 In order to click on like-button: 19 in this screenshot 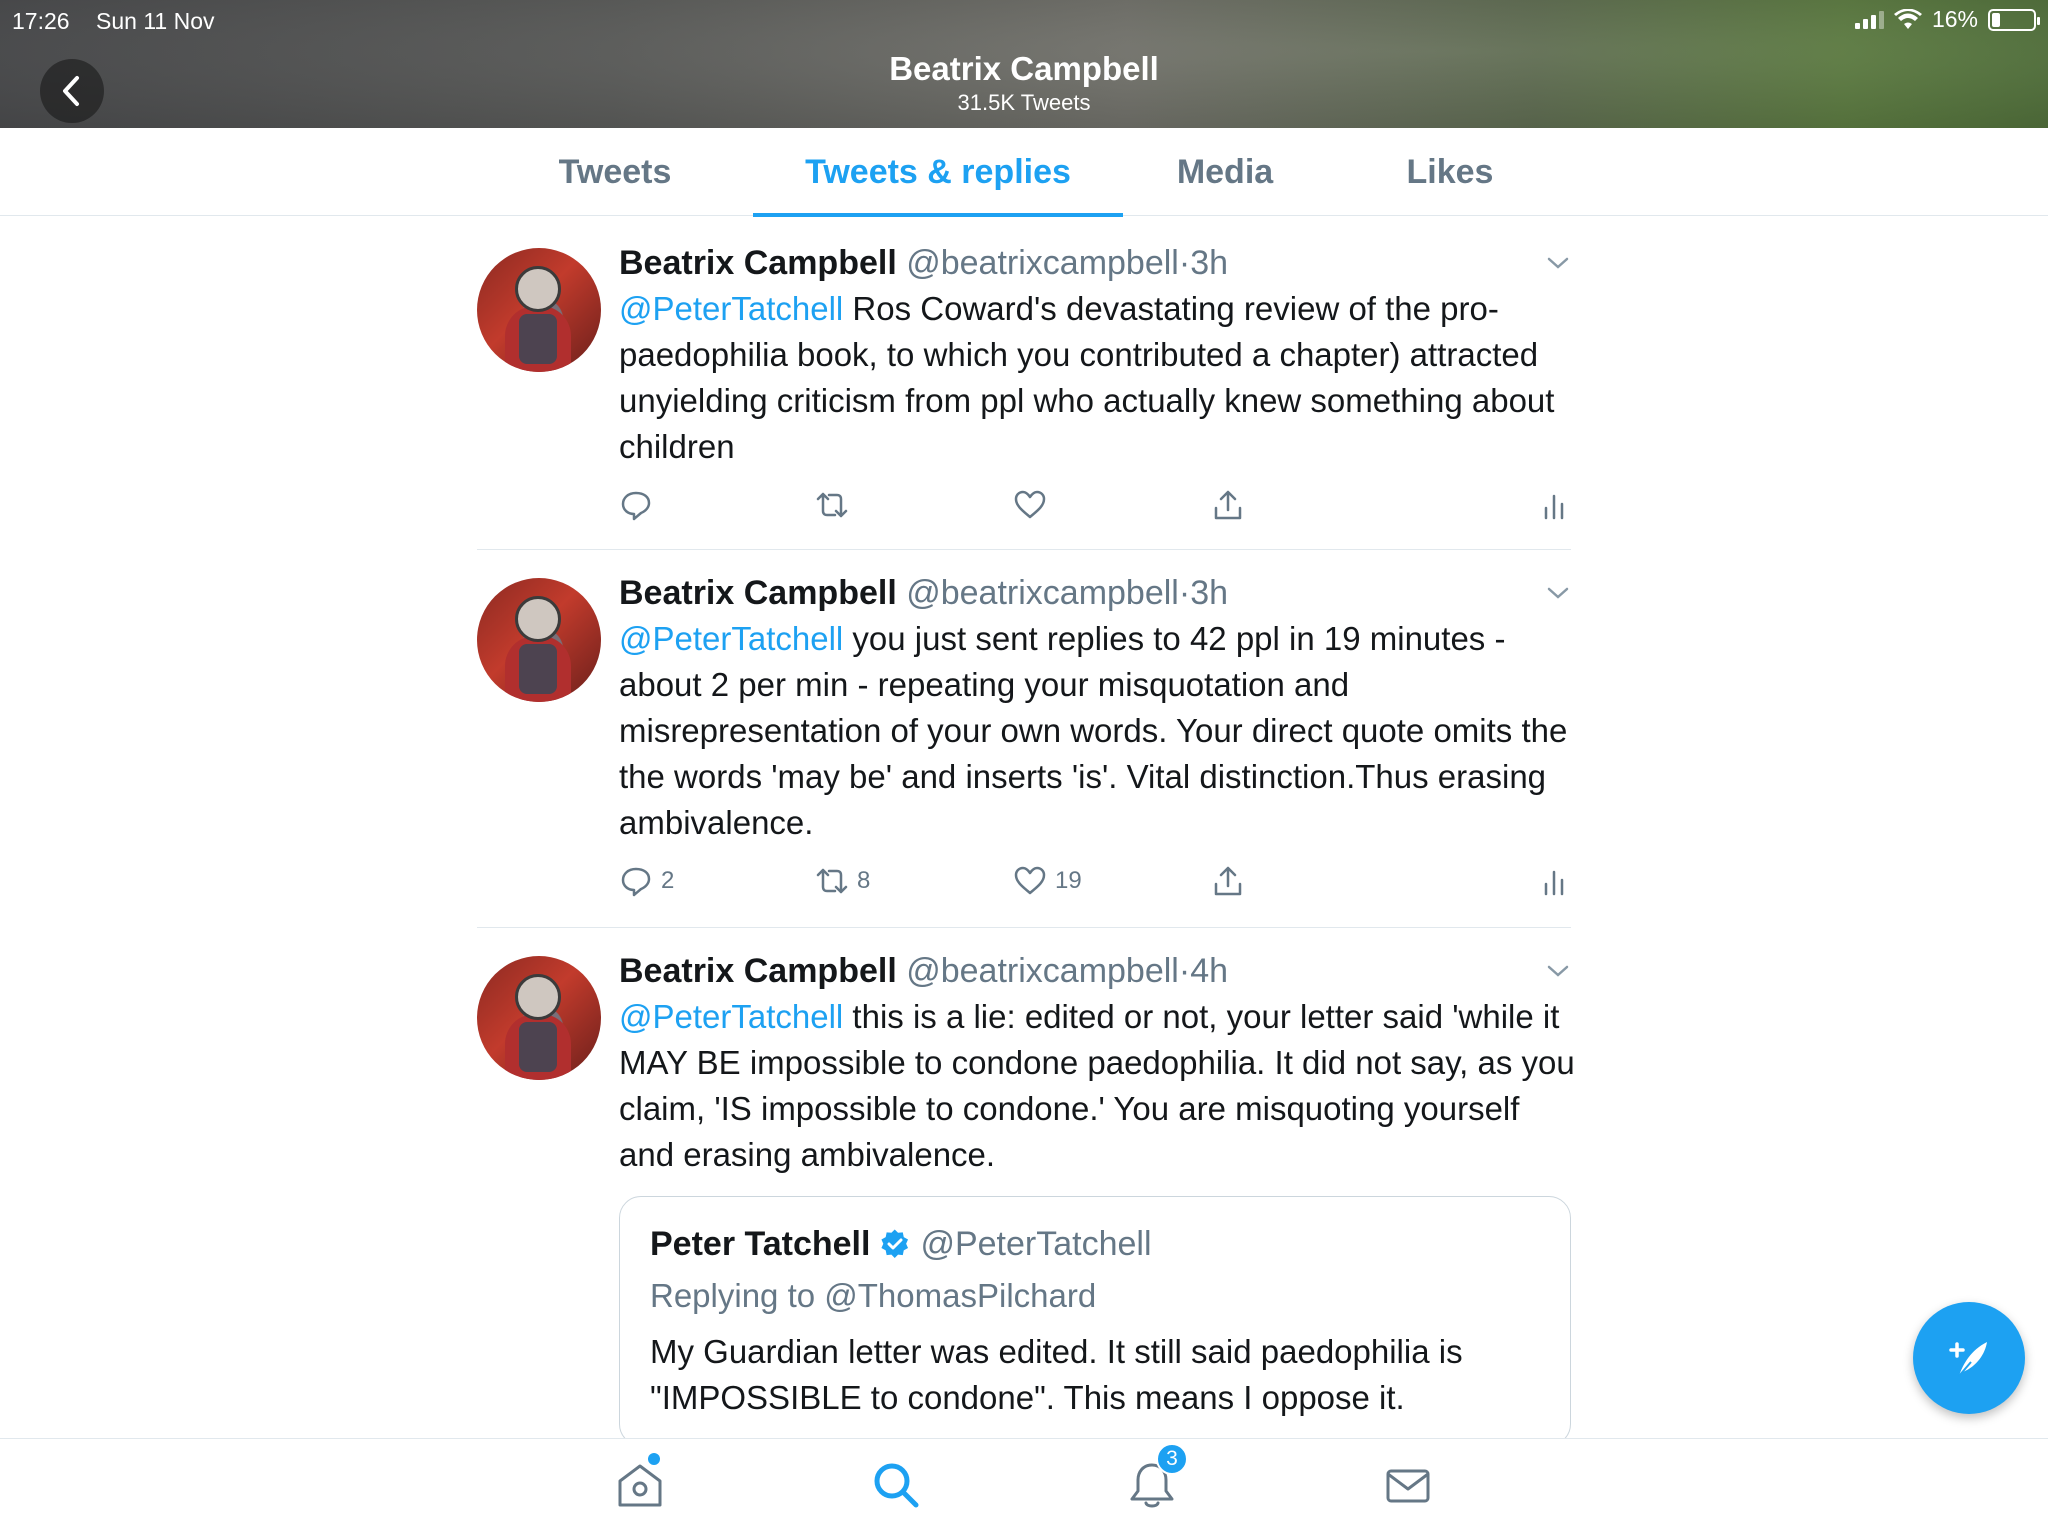, I will do `click(1047, 881)`.